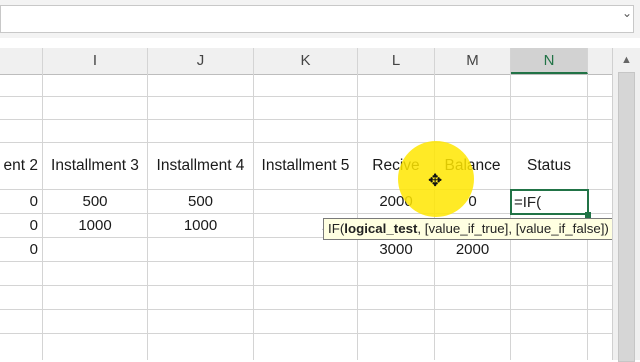 The width and height of the screenshot is (640, 362). Describe the element at coordinates (549, 166) in the screenshot. I see `header-cell-status: Status` at that location.